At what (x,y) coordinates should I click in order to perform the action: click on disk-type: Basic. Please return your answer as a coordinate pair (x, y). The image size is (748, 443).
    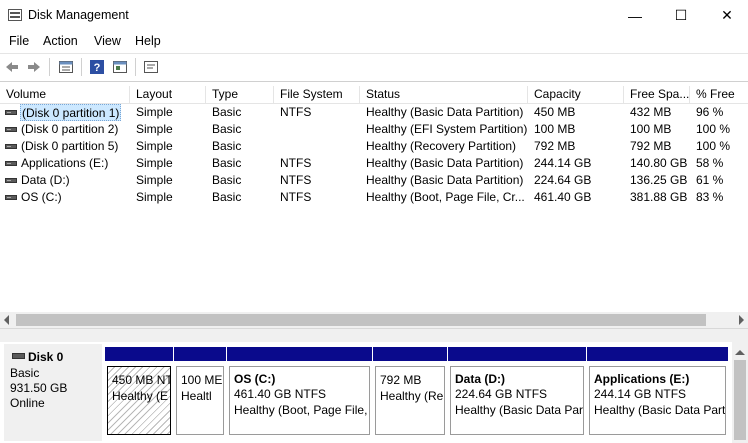
    Looking at the image, I should click on (25, 373).